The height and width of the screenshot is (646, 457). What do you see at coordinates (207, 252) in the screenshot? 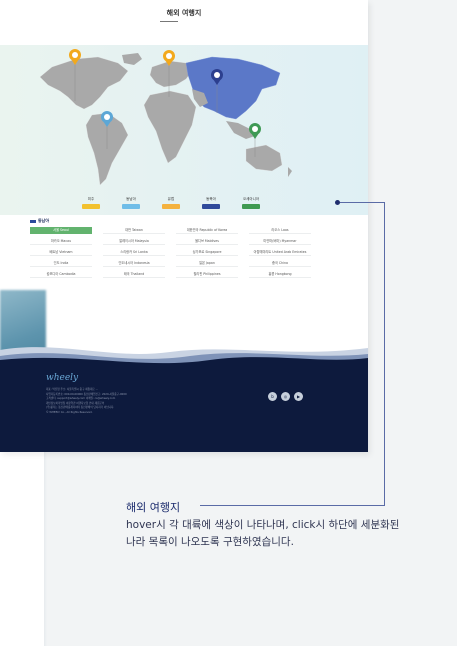
I see `country-item: 싱가포르 Singapore` at bounding box center [207, 252].